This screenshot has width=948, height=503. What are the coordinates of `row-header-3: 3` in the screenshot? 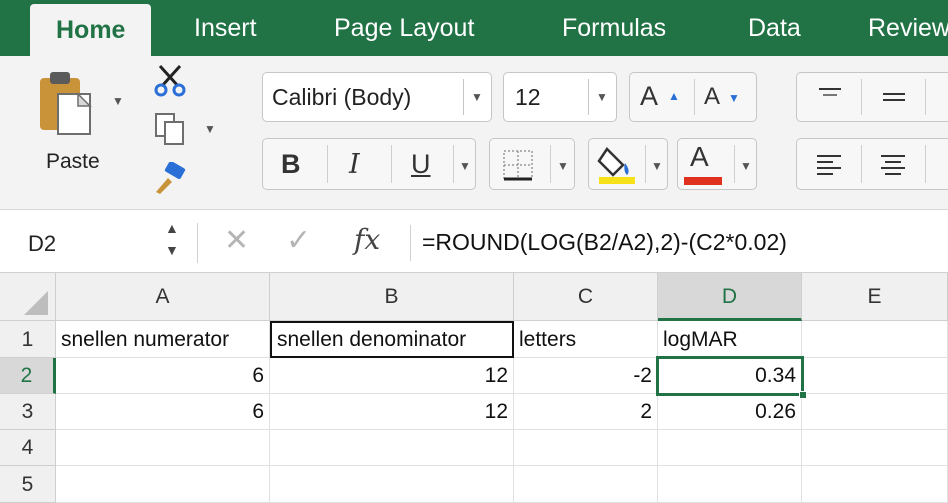 It's located at (28, 412).